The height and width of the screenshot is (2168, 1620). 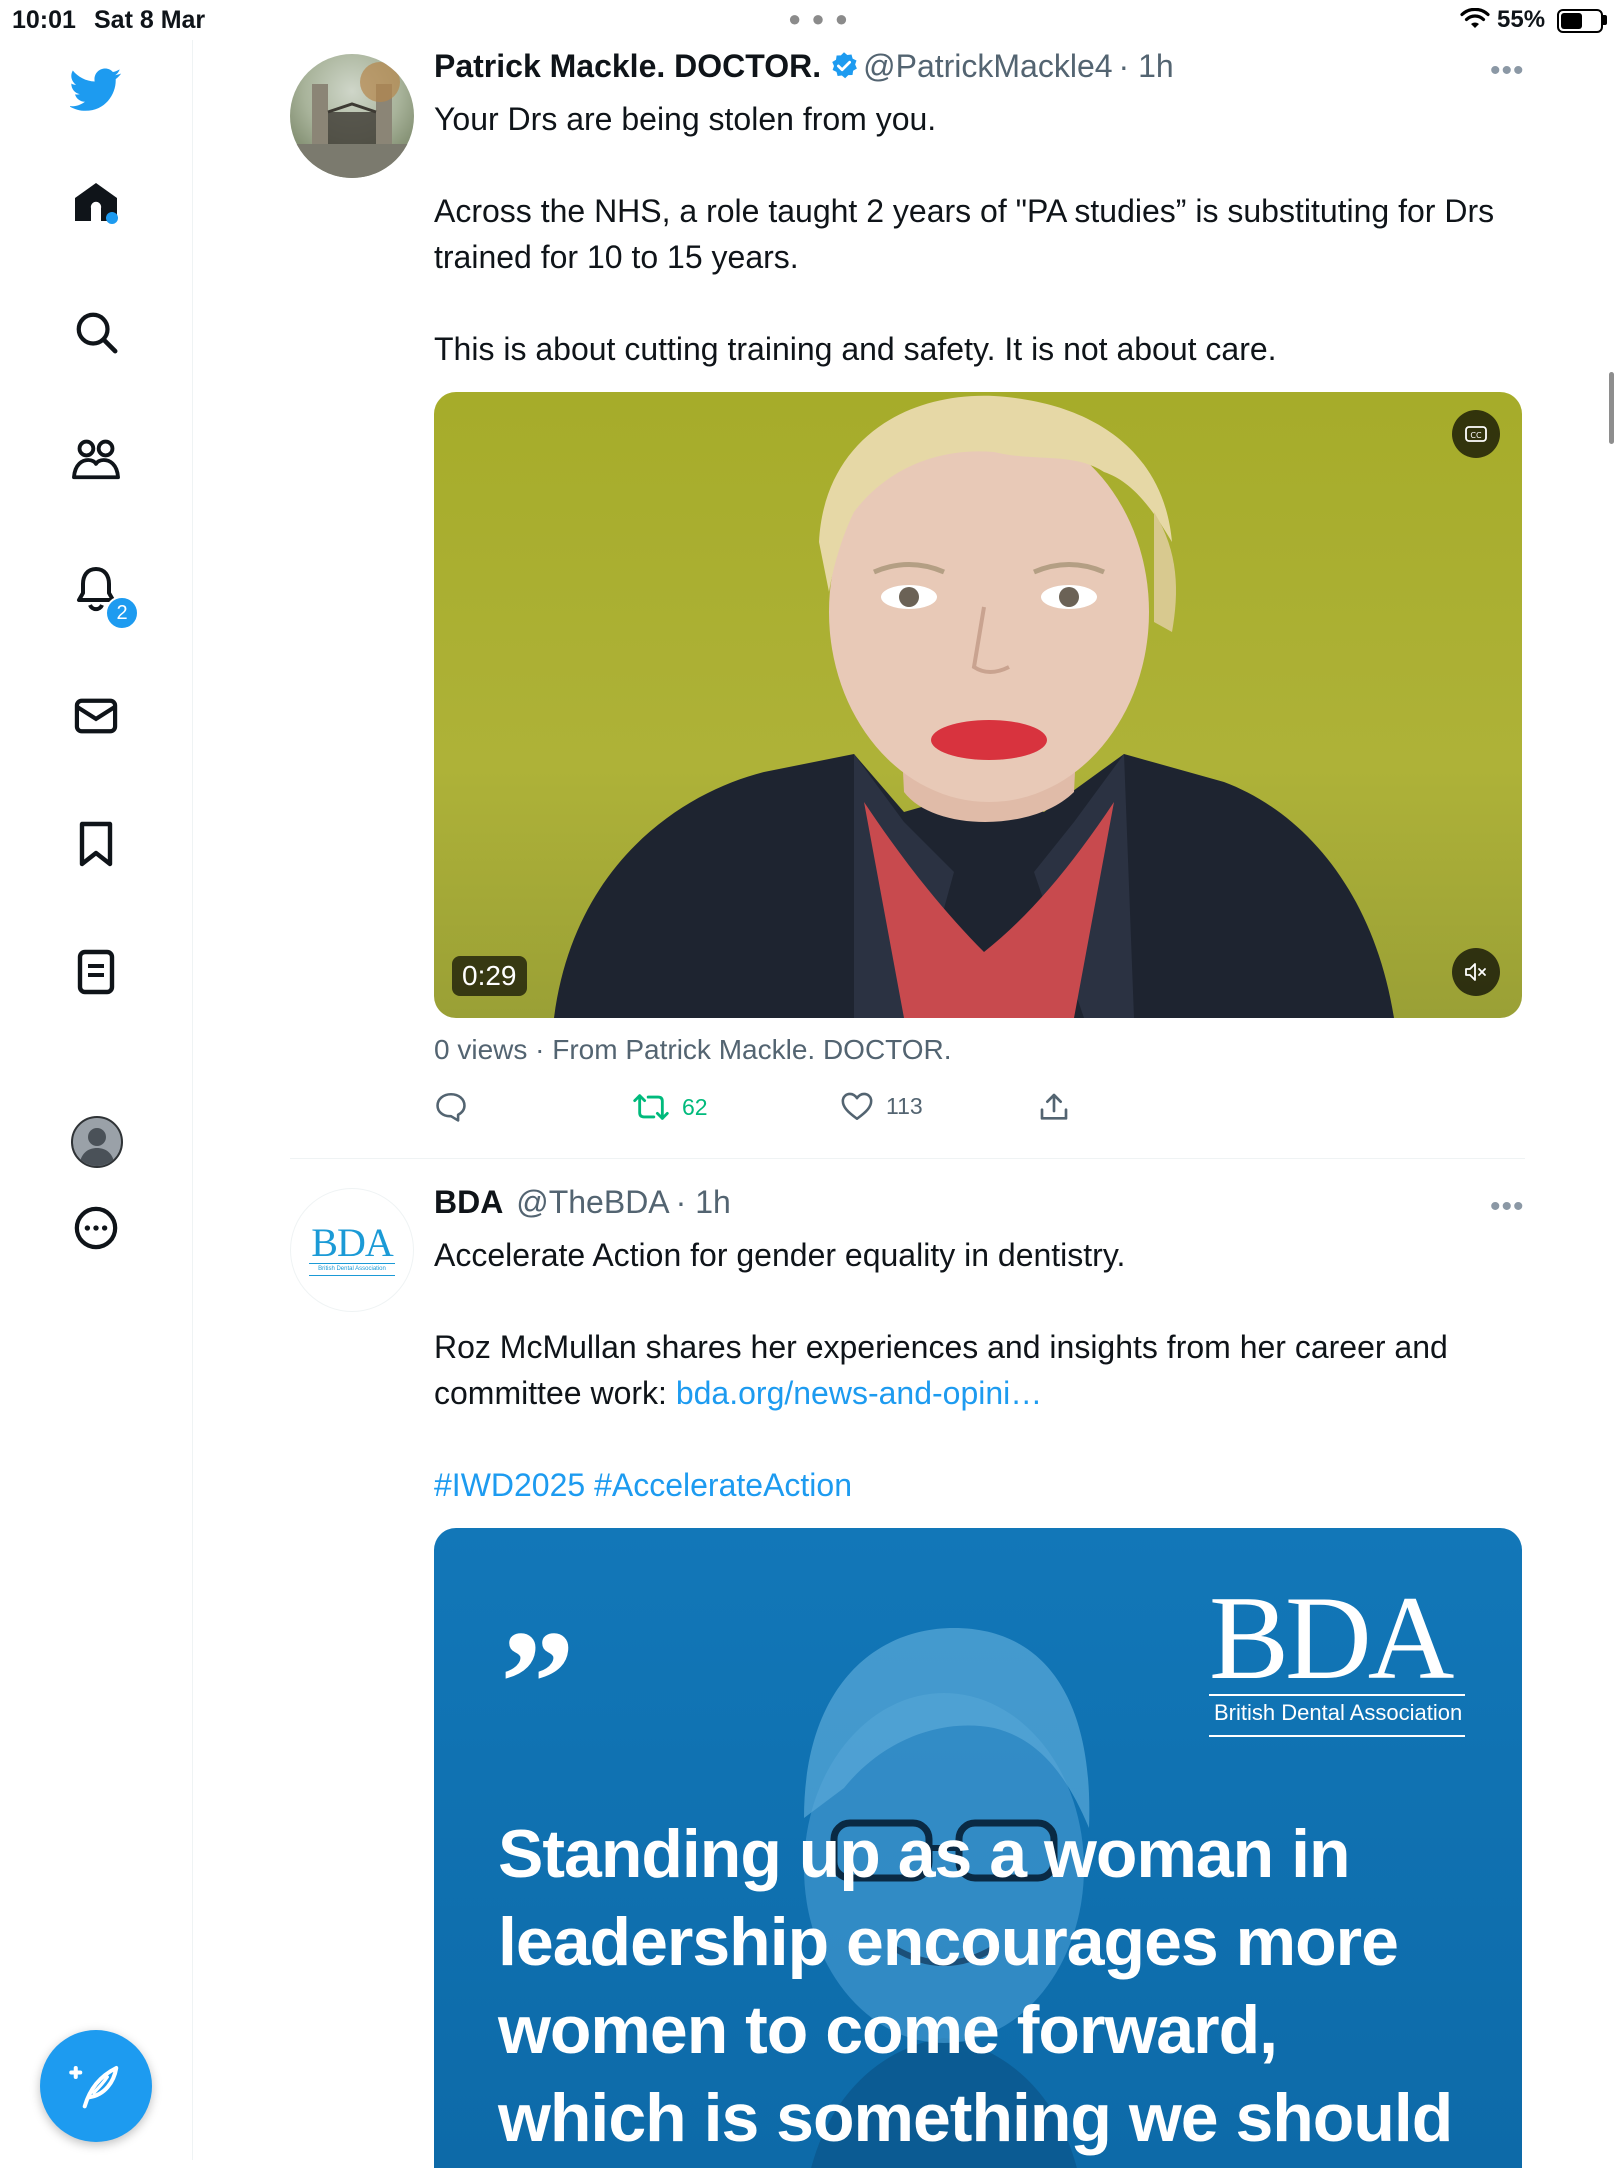 What do you see at coordinates (1605, 20) in the screenshot?
I see `battery-tip` at bounding box center [1605, 20].